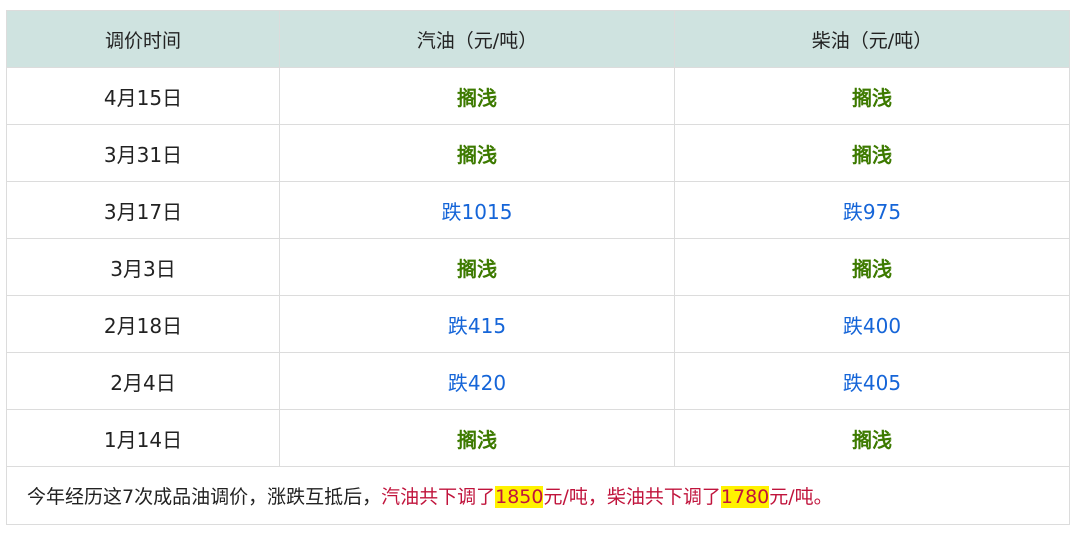 The image size is (1080, 541). Describe the element at coordinates (872, 39) in the screenshot. I see `header-diesel: 柴油（元/吨）` at that location.